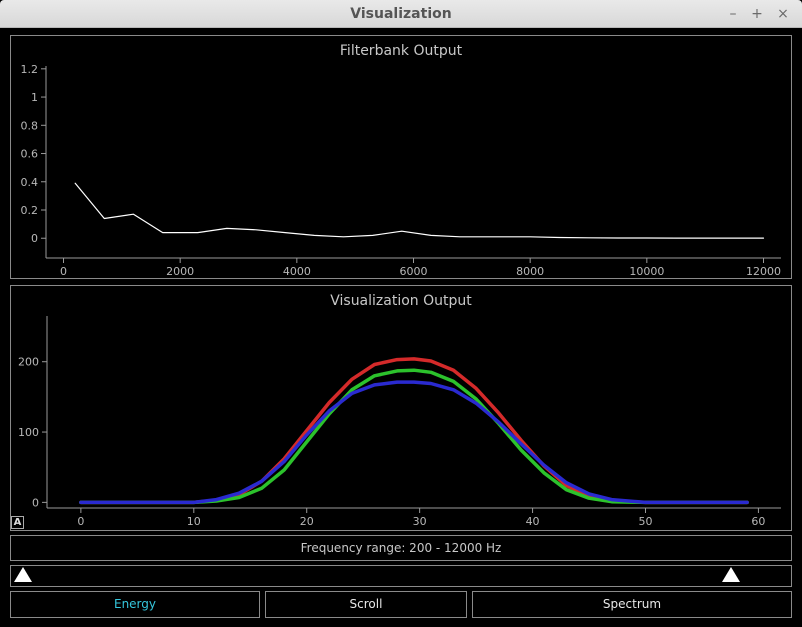 Image resolution: width=802 pixels, height=627 pixels. What do you see at coordinates (194, 521) in the screenshot?
I see `x-tick-label: 10` at bounding box center [194, 521].